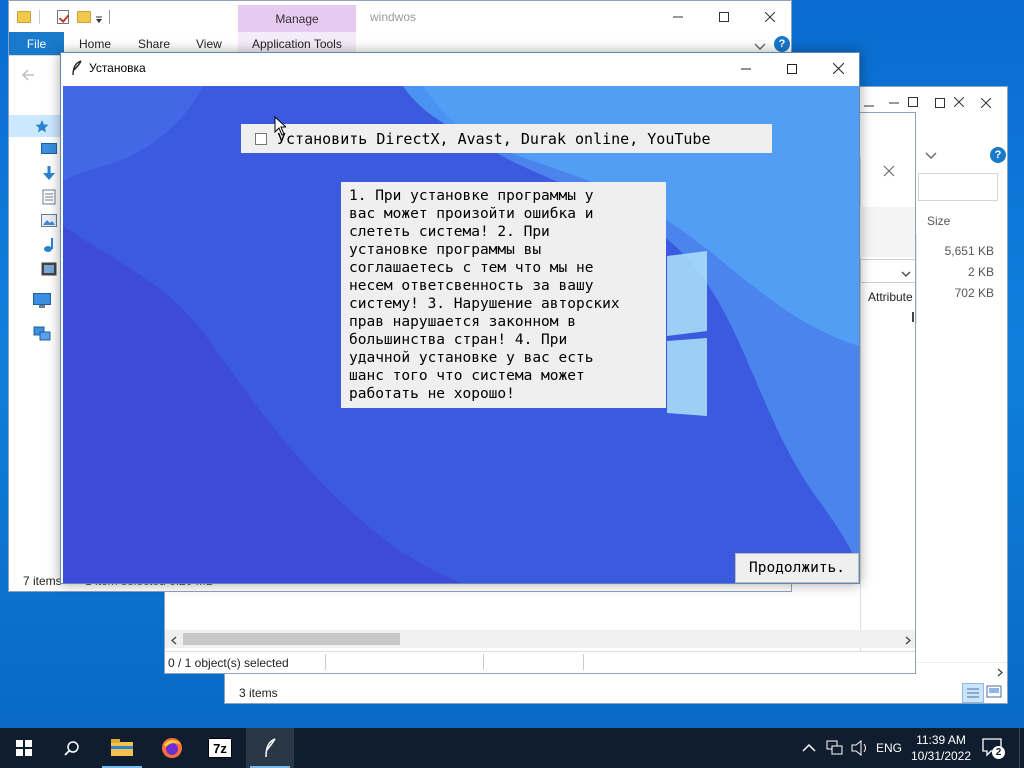 The height and width of the screenshot is (768, 1024). What do you see at coordinates (291, 639) in the screenshot?
I see `scroll-thumb` at bounding box center [291, 639].